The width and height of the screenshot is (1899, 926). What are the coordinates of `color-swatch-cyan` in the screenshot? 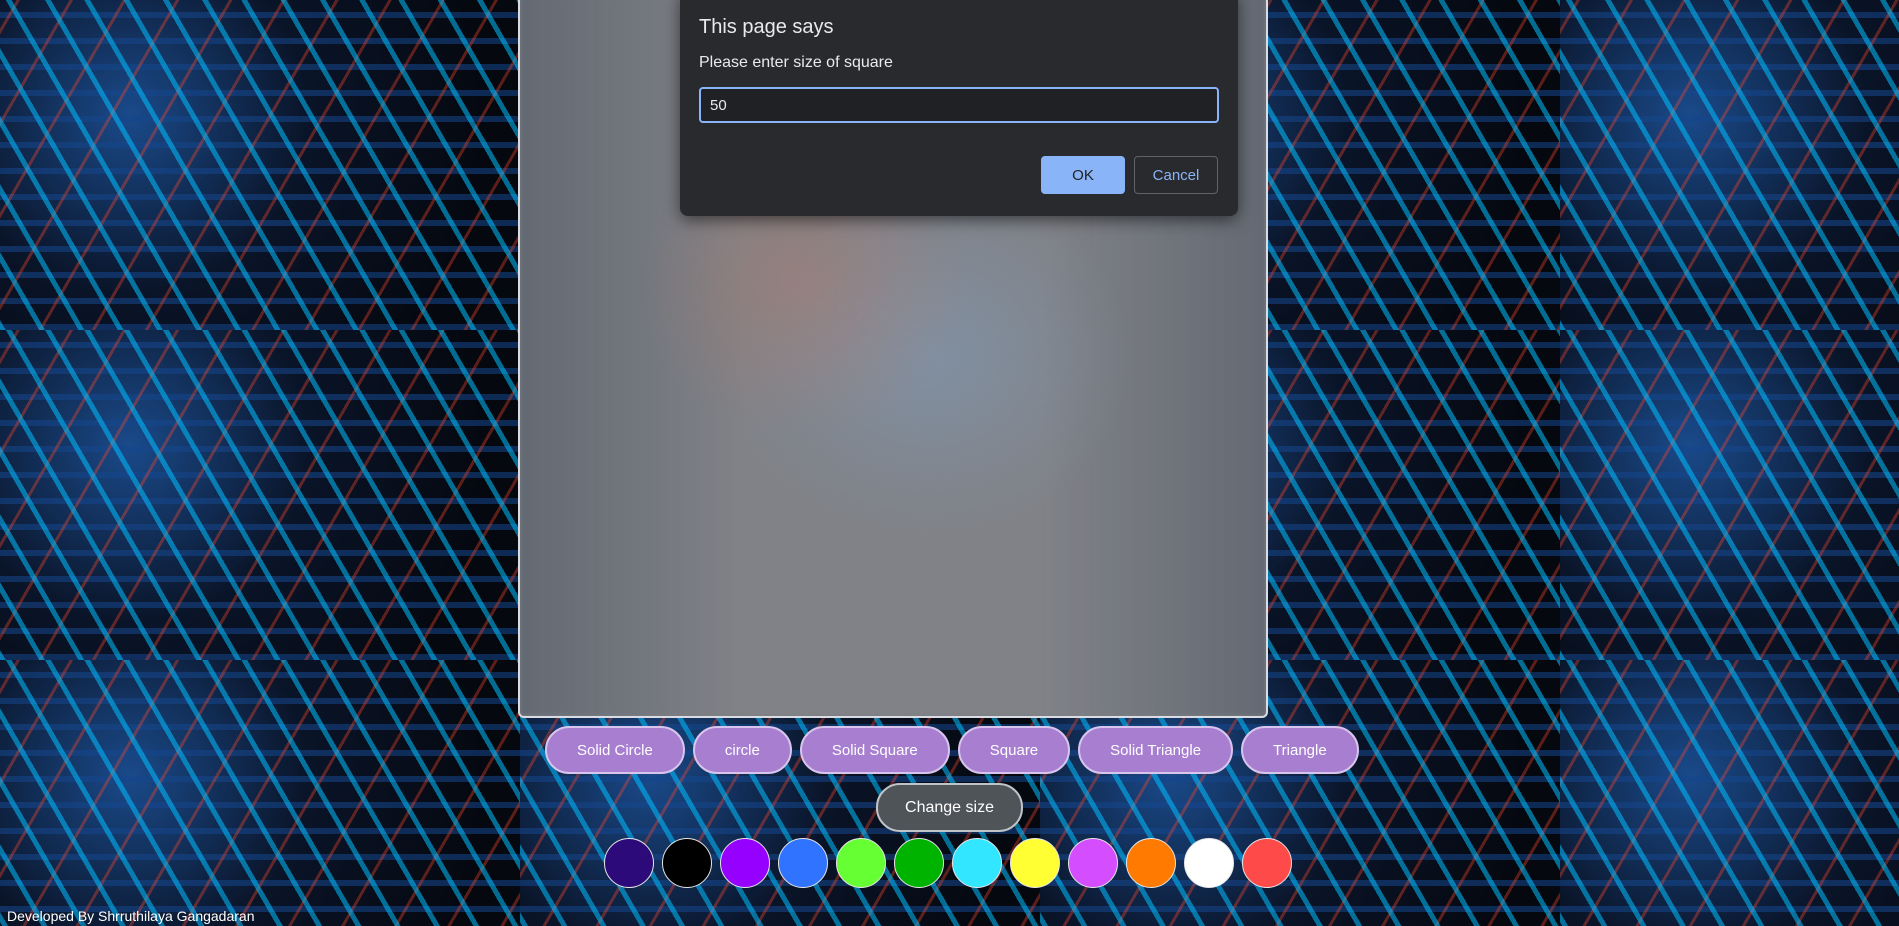 It's located at (977, 863).